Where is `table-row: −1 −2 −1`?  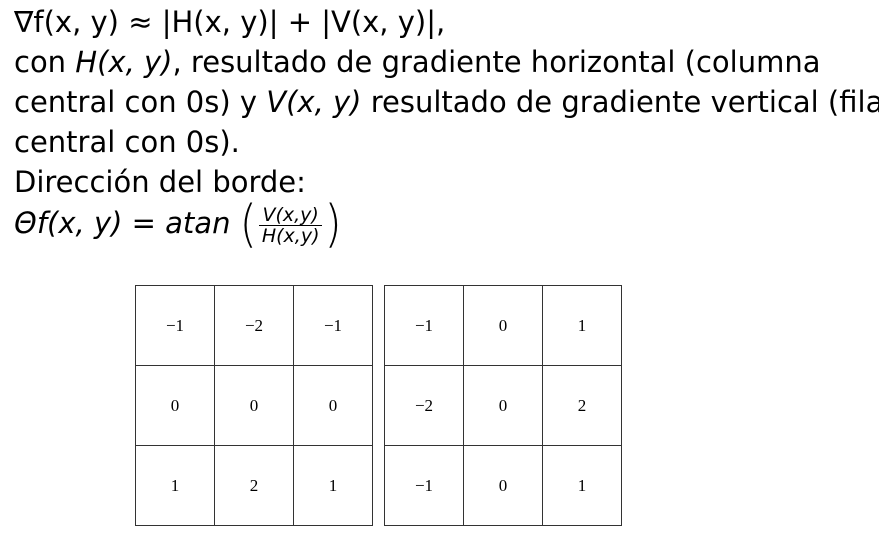 table-row: −1 −2 −1 is located at coordinates (254, 325).